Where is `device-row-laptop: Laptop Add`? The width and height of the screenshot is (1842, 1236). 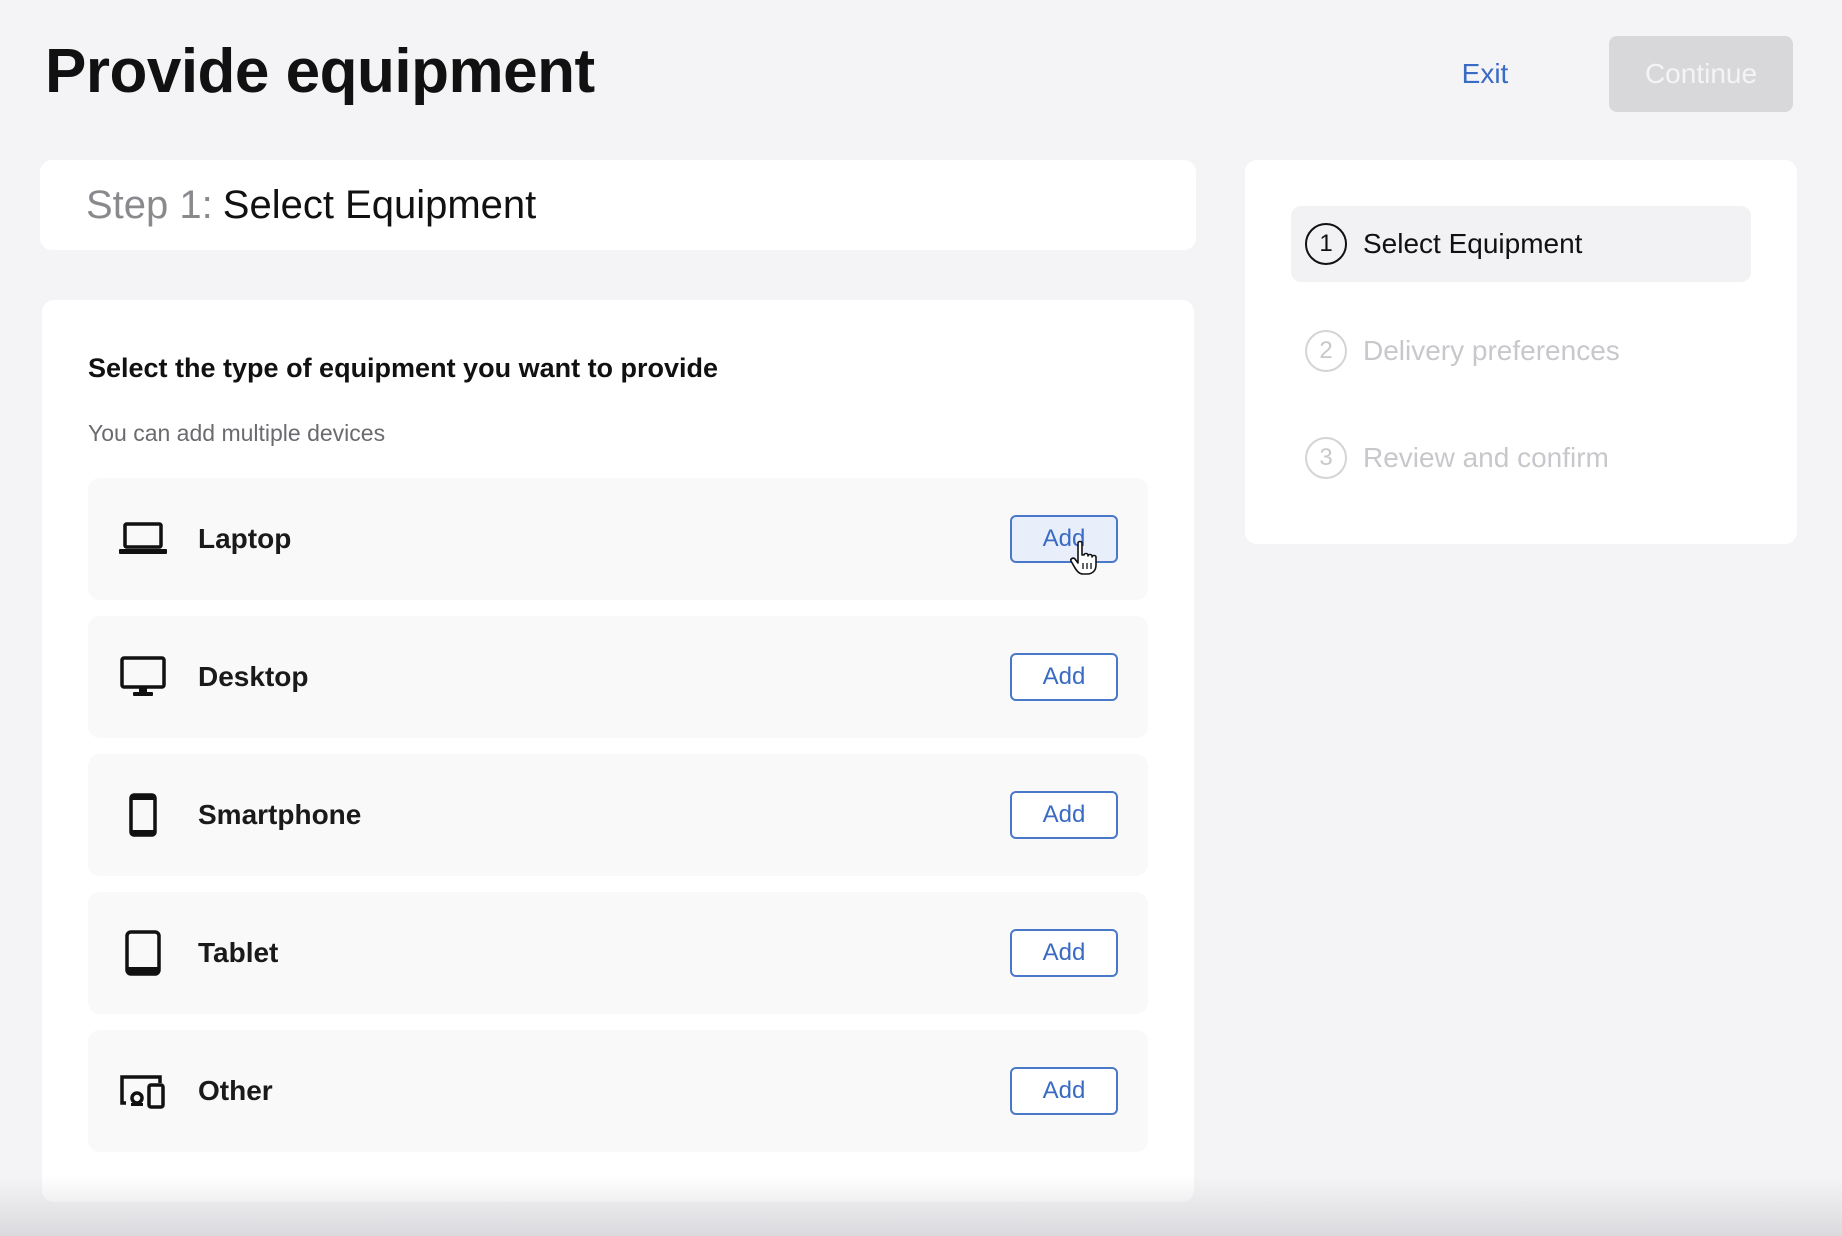 device-row-laptop: Laptop Add is located at coordinates (618, 539).